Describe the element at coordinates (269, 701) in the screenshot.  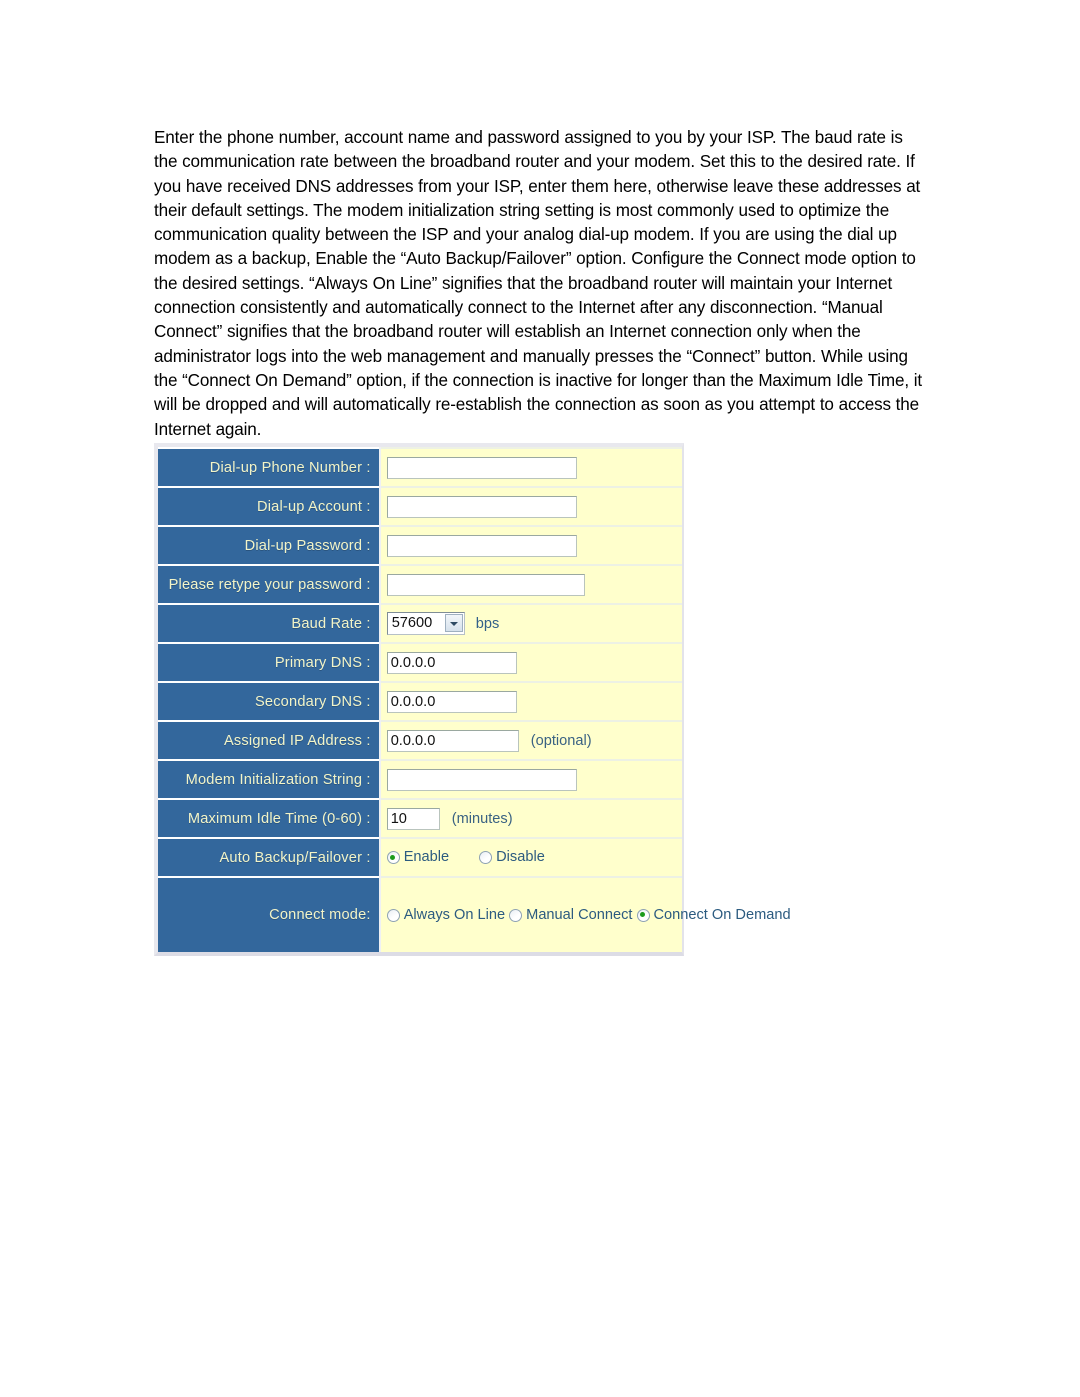
I see `label-secondary-dns: Secondary DNS :` at that location.